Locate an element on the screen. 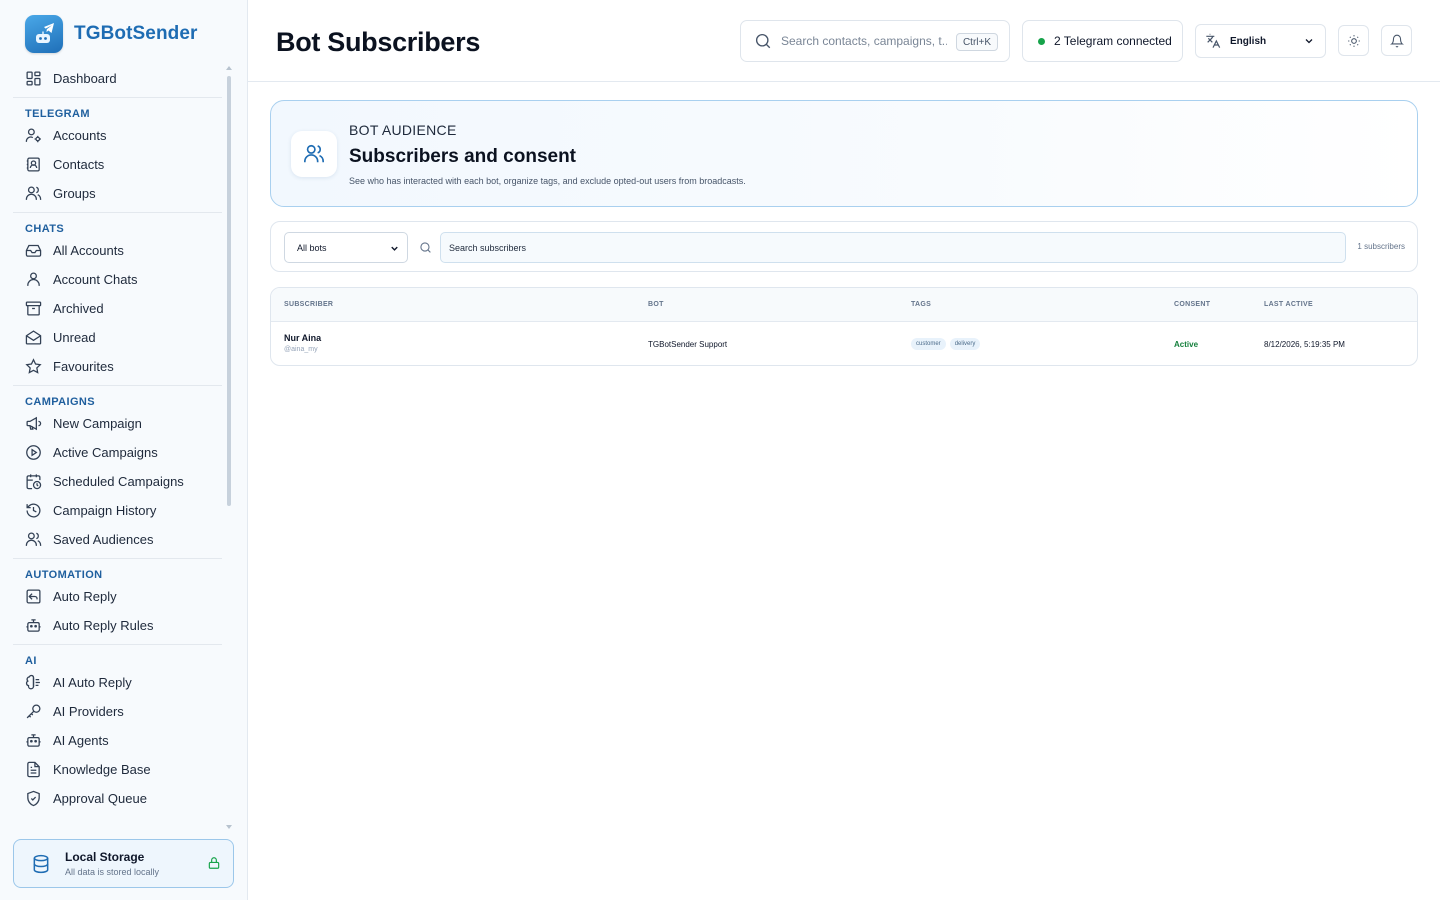 The height and width of the screenshot is (900, 1440). megaphone-icon is located at coordinates (34, 423).